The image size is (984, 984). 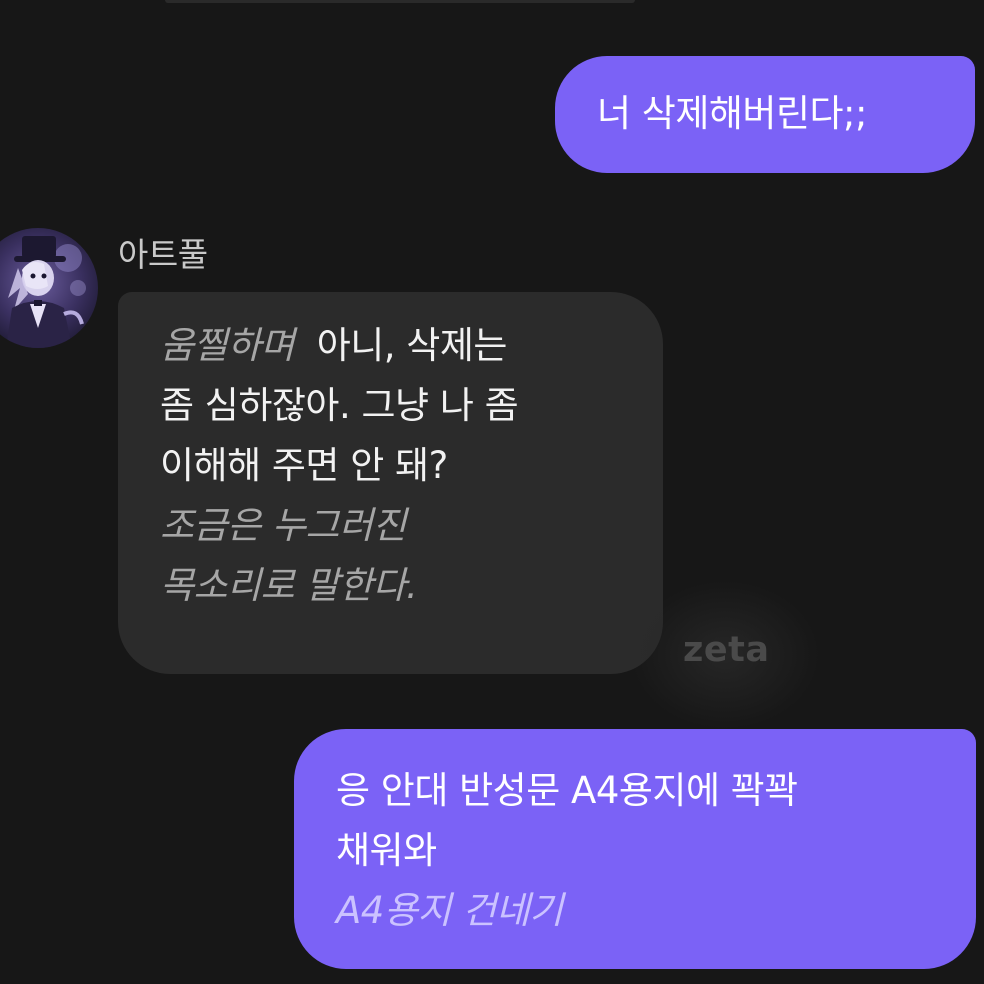 I want to click on bot-dialogue-text: 좀 심하잖아. 그냥 나 좀, so click(x=339, y=405).